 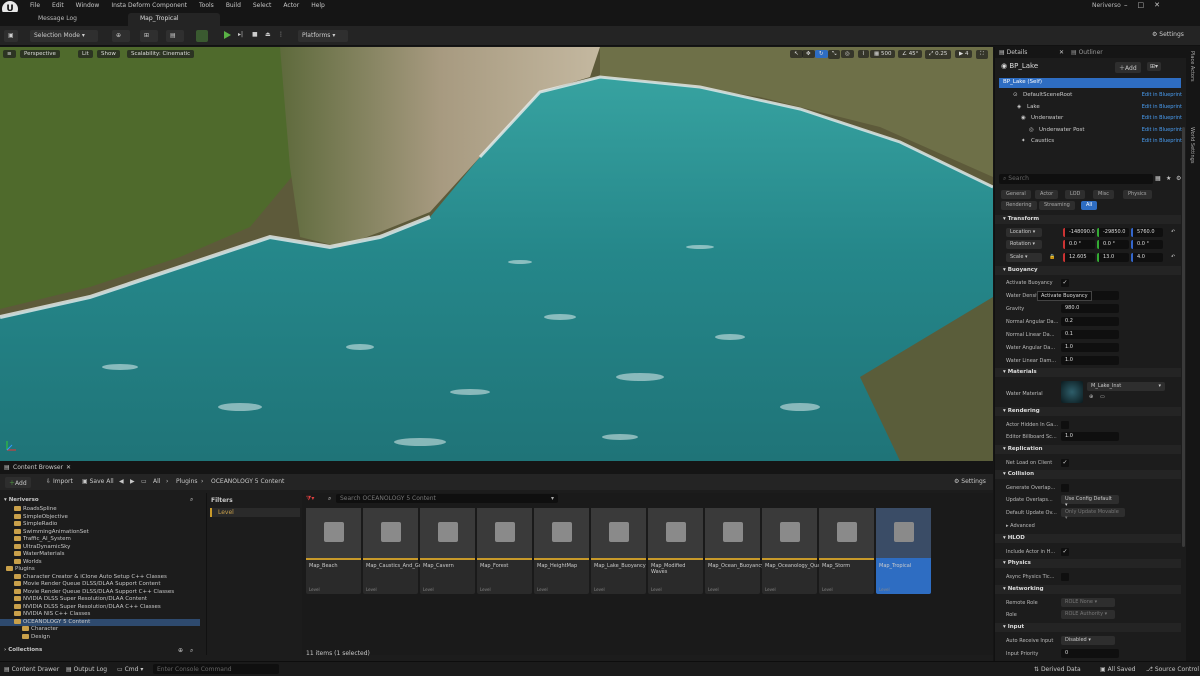 I want to click on filter-tab: General, so click(x=1016, y=194).